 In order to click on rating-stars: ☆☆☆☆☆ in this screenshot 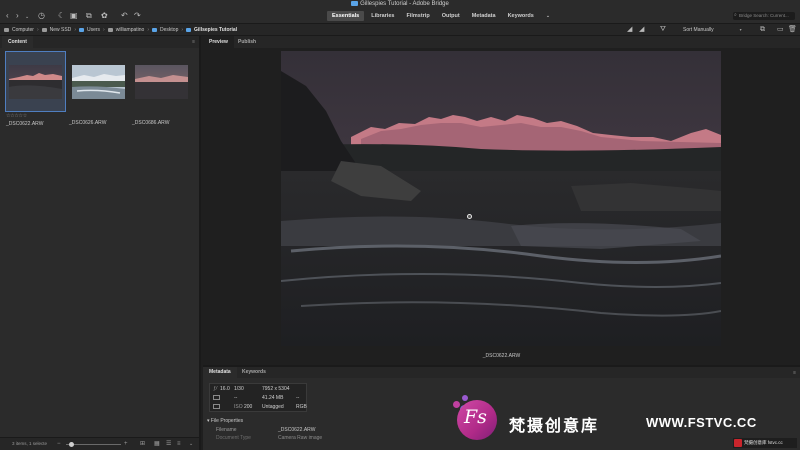, I will do `click(35, 116)`.